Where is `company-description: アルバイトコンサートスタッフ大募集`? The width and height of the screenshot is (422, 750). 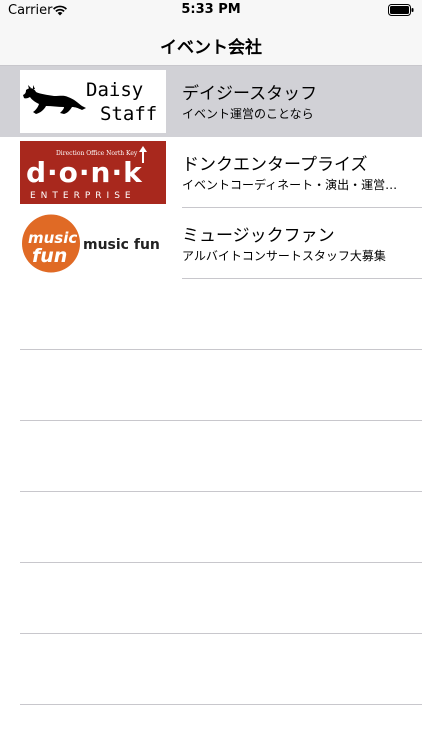 company-description: アルバイトコンサートスタッフ大募集 is located at coordinates (284, 256).